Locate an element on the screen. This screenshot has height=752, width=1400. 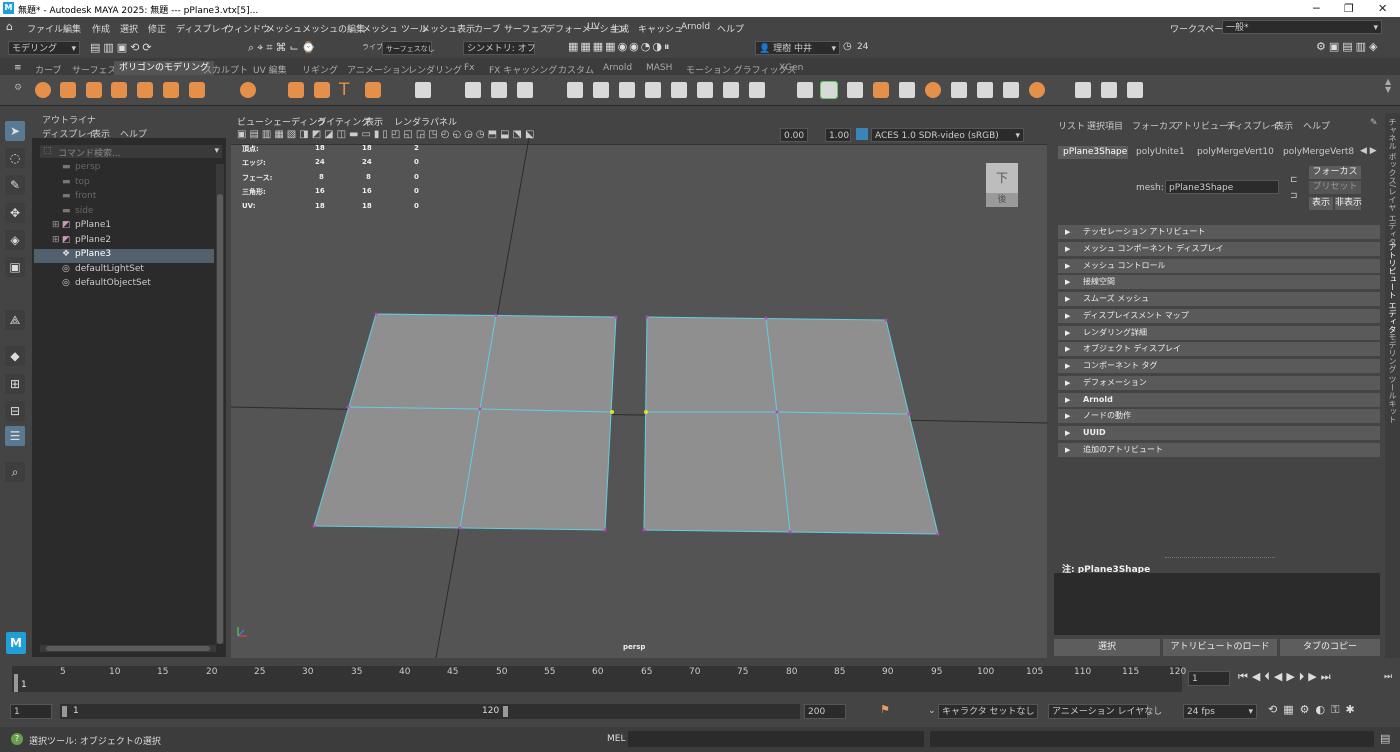
symmetry-dropdown: シンメトリ: オフ is located at coordinates (499, 48).